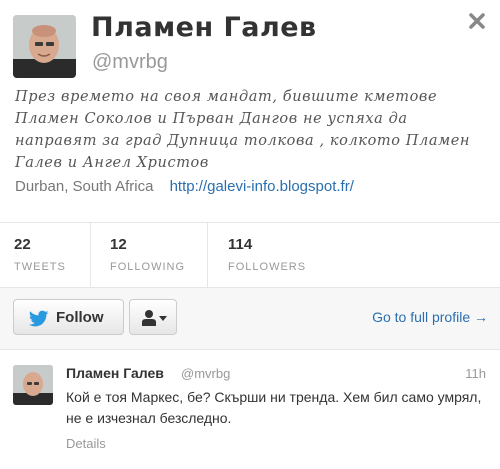 The width and height of the screenshot is (500, 469). Describe the element at coordinates (267, 267) in the screenshot. I see `stat-followers-label: FOLLOWERS` at that location.